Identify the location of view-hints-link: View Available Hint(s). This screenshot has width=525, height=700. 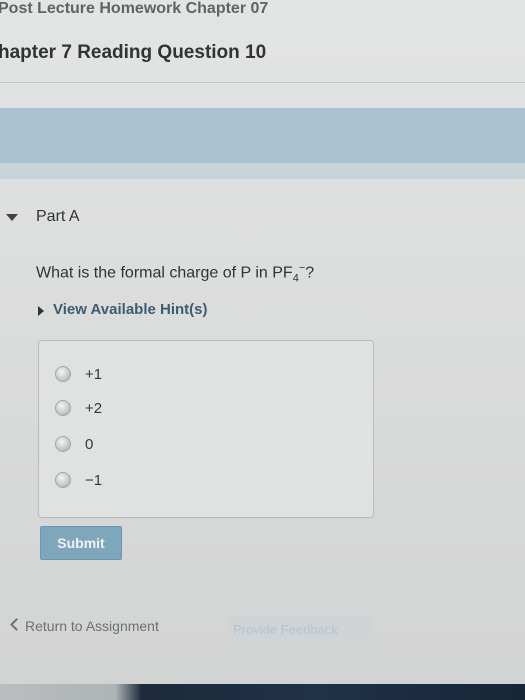
(130, 309).